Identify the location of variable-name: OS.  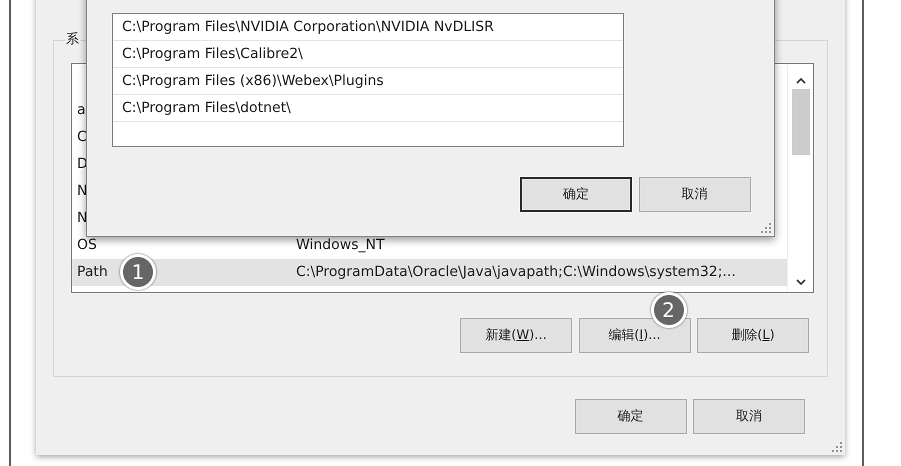
(87, 245).